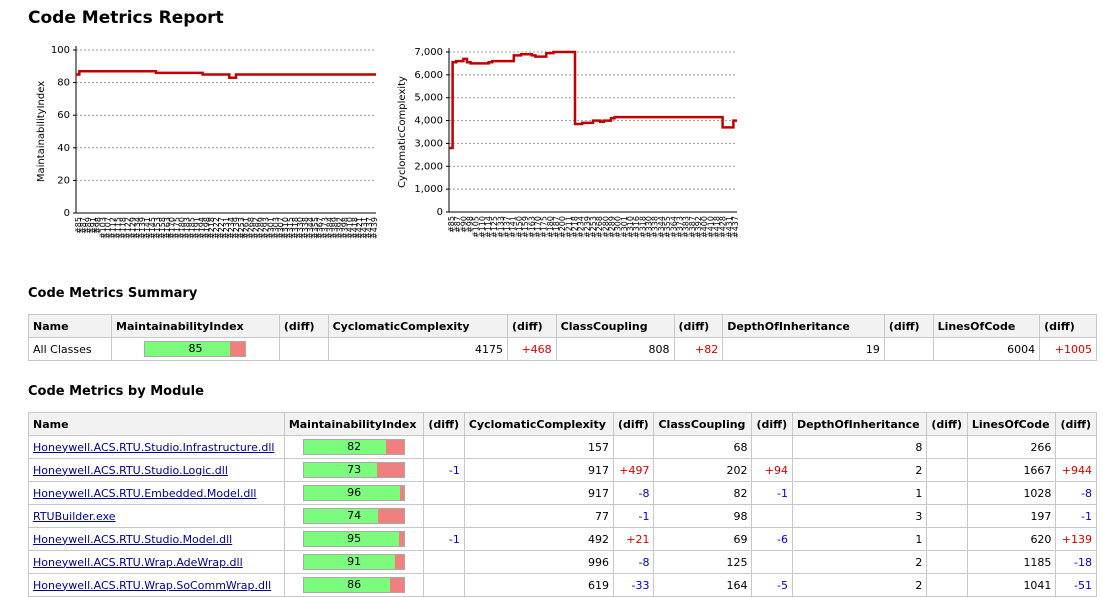  Describe the element at coordinates (1076, 470) in the screenshot. I see `diff-value: +944` at that location.